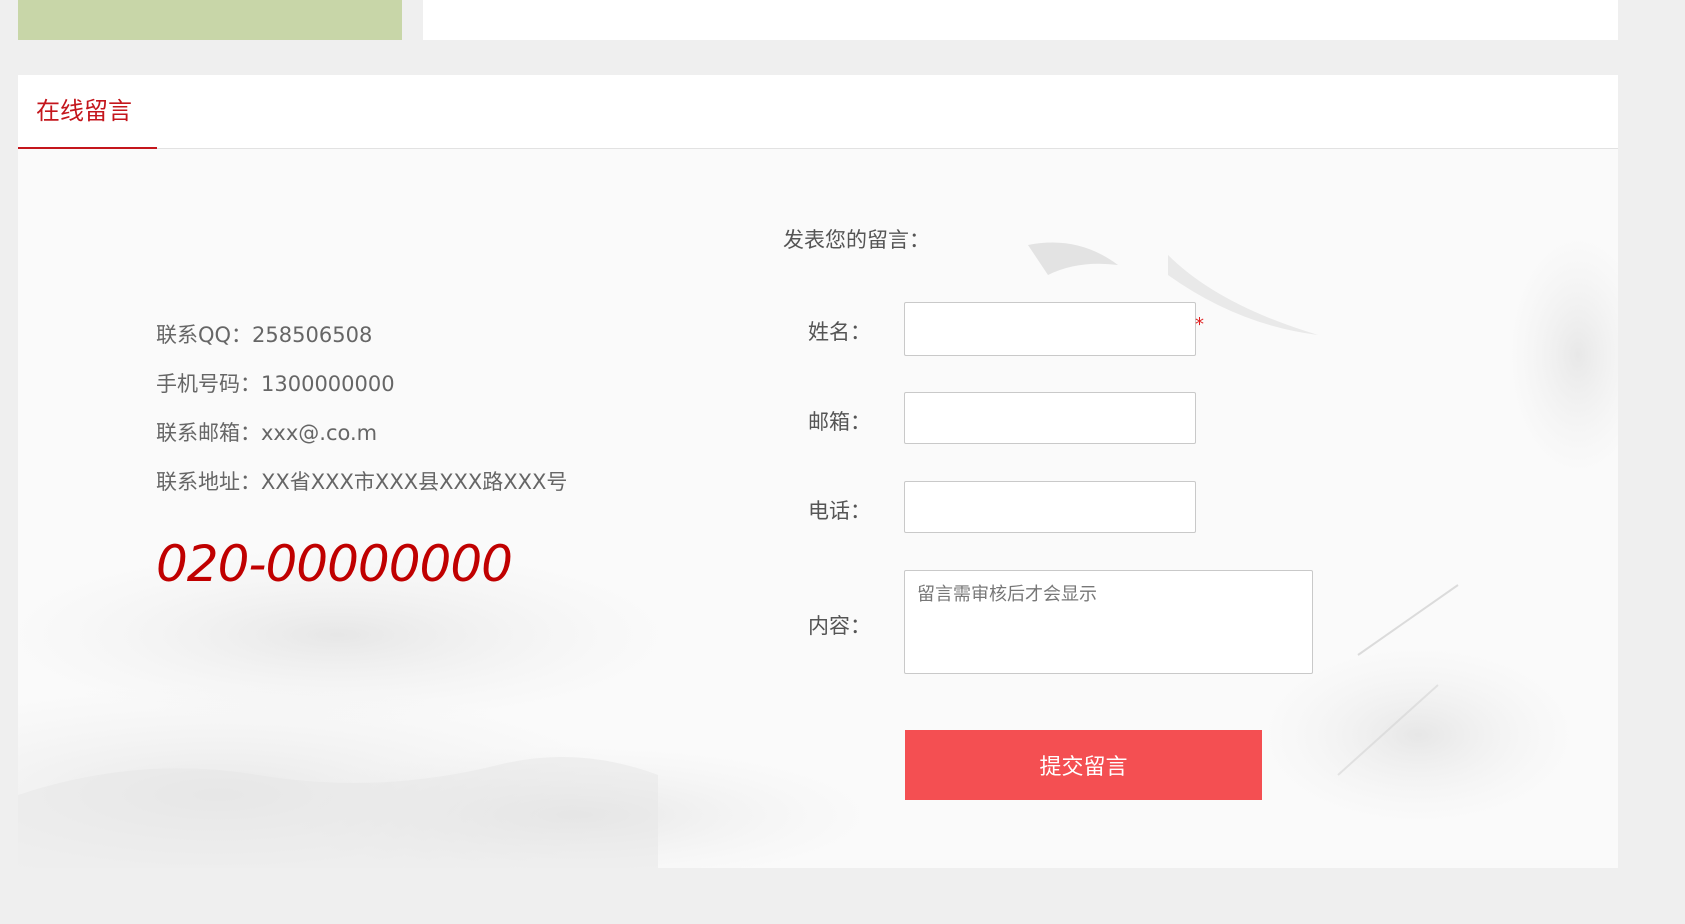  What do you see at coordinates (1050, 329) in the screenshot?
I see `name-input` at bounding box center [1050, 329].